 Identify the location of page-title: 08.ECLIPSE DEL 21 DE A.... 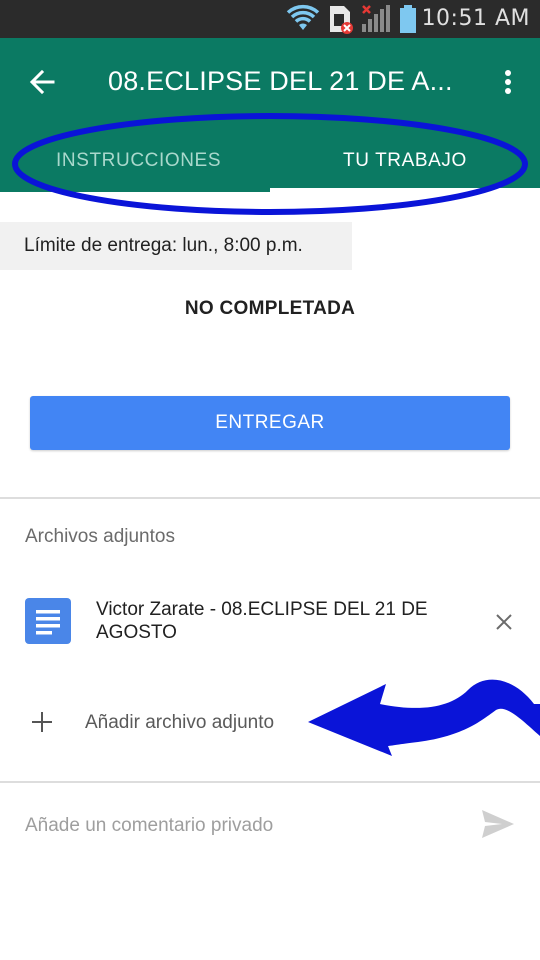
(280, 81).